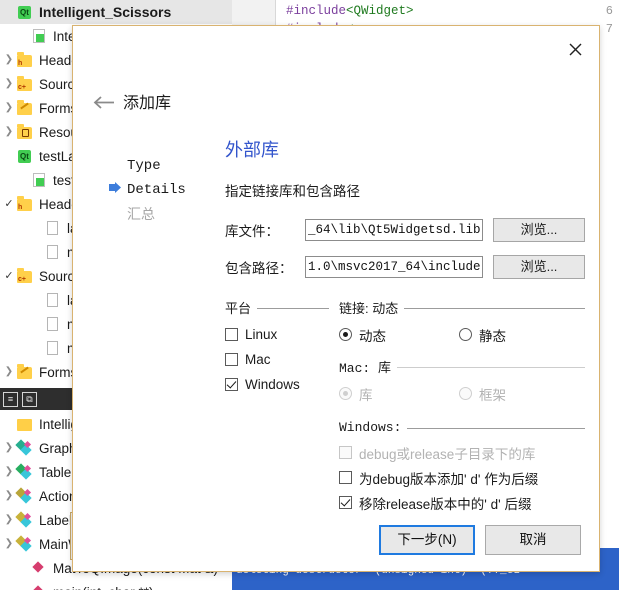 This screenshot has height=590, width=619. I want to click on wizard-step-summary: 汇总, so click(154, 214).